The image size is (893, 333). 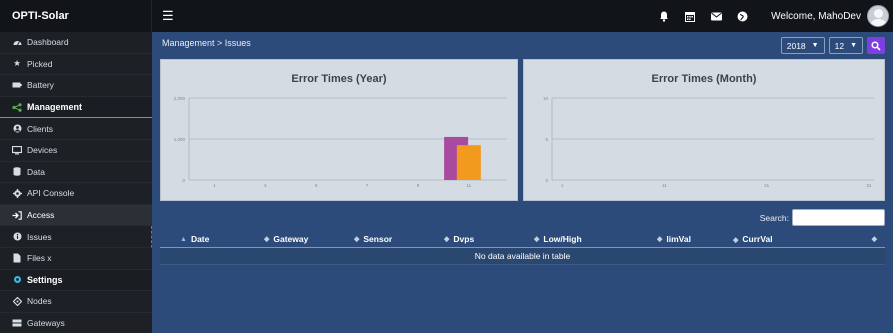 I want to click on x-tick-label: 7, so click(x=367, y=185).